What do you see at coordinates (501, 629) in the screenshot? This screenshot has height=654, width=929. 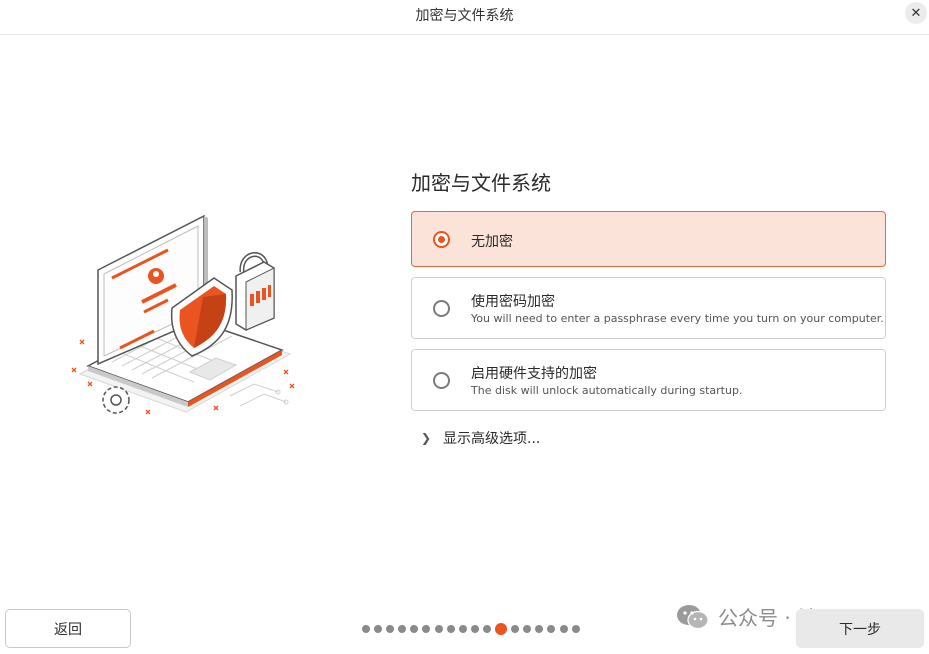 I see `step-dot-current` at bounding box center [501, 629].